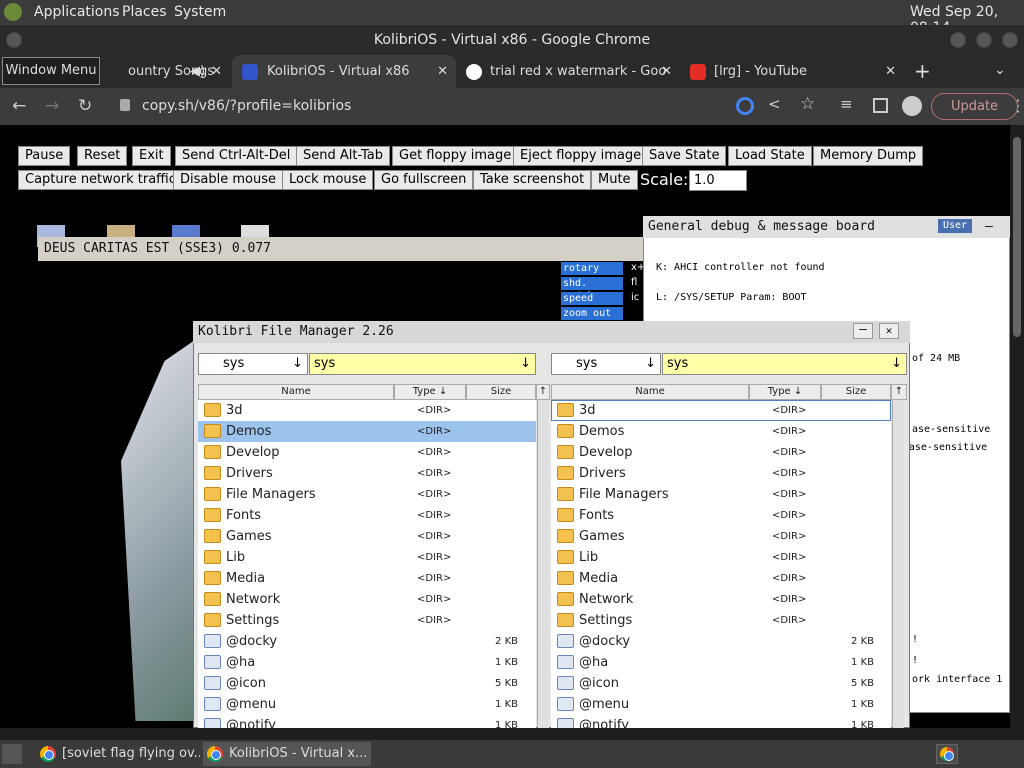  What do you see at coordinates (868, 156) in the screenshot?
I see `memory-dump-button: Memory Dump` at bounding box center [868, 156].